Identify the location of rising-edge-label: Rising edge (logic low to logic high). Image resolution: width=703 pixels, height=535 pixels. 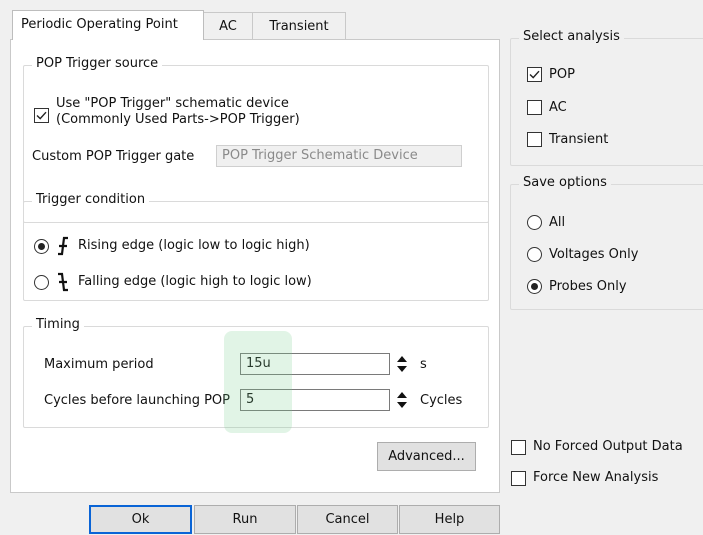
(194, 245).